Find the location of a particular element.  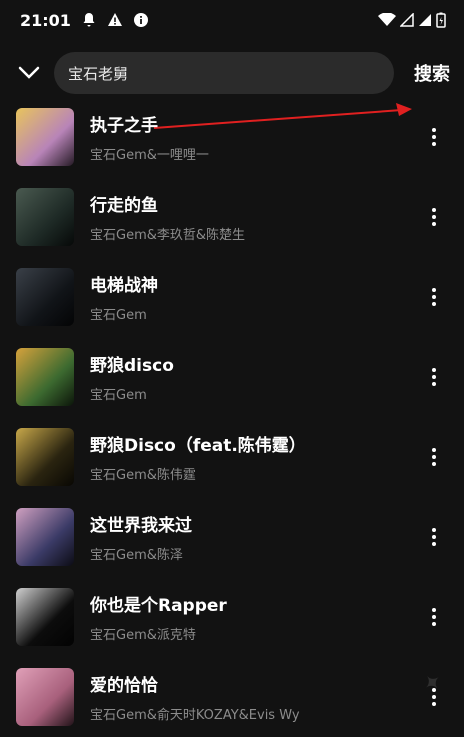

song-row: 爱的恰恰宝石Gem&俞天时KOZAY&Evis Wy is located at coordinates (232, 697).